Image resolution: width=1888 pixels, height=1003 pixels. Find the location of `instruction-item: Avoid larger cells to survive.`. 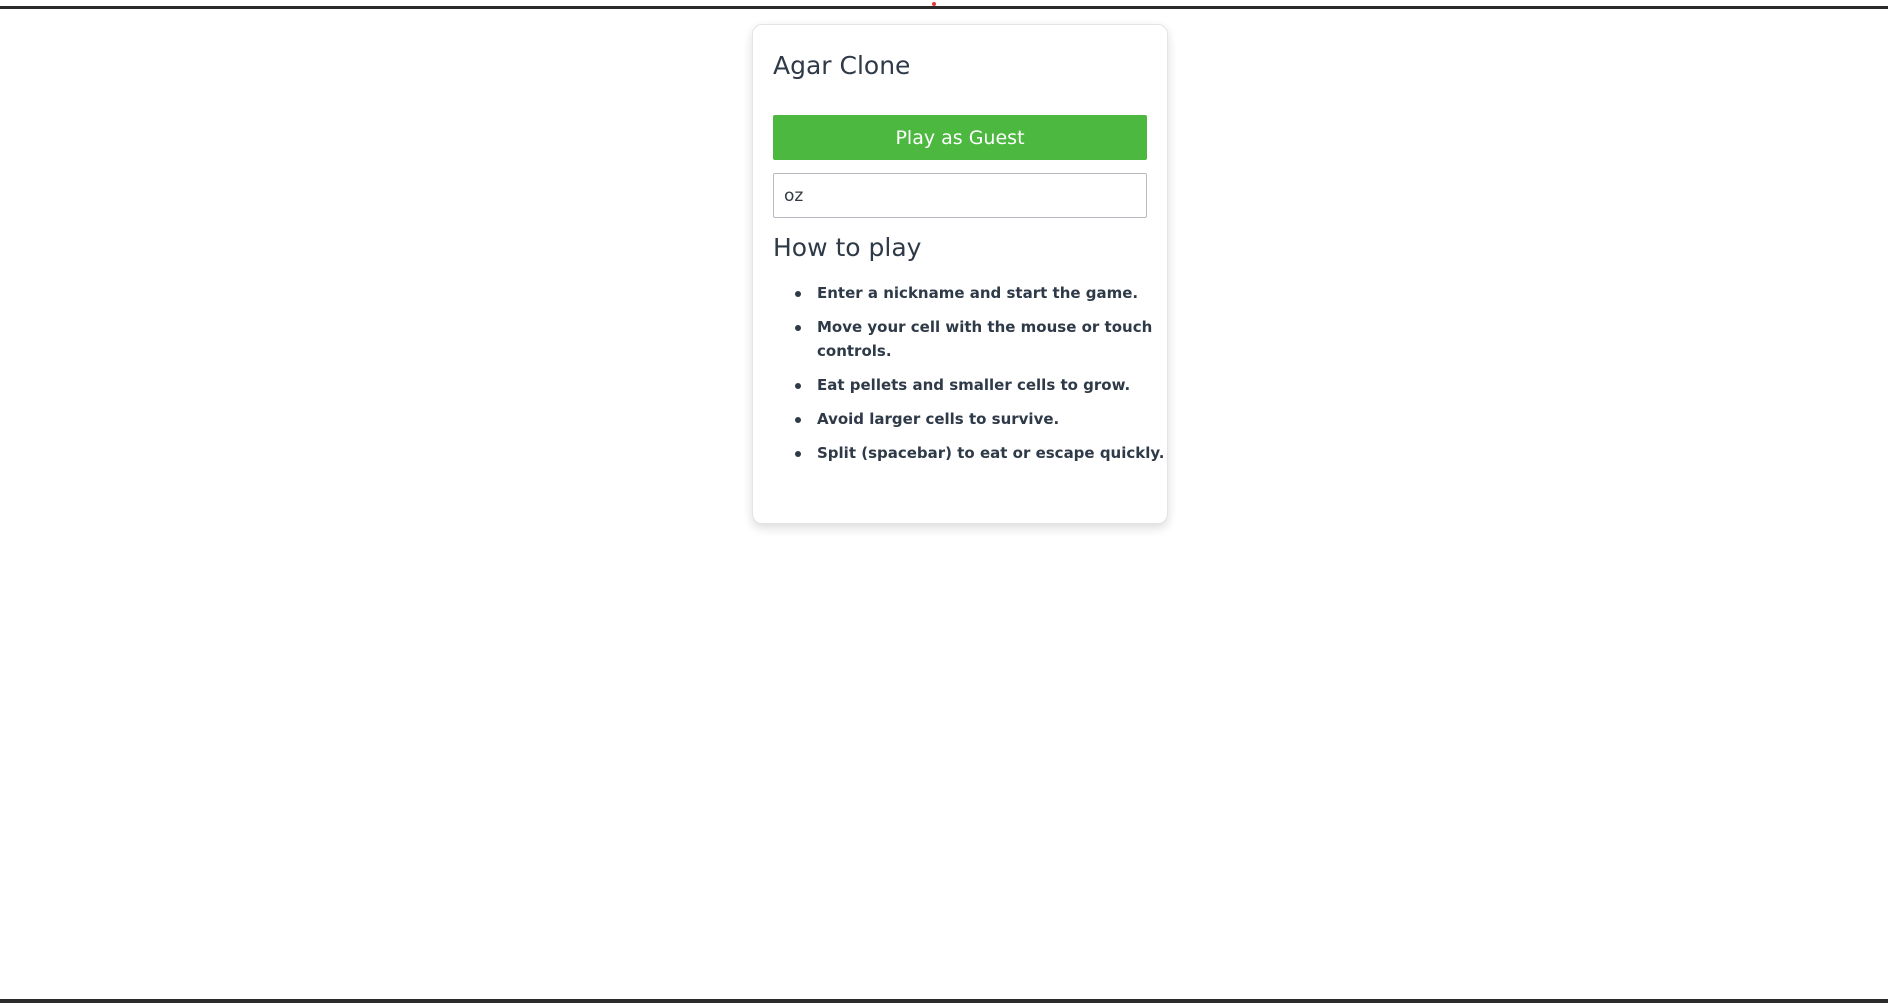

instruction-item: Avoid larger cells to survive. is located at coordinates (981, 419).